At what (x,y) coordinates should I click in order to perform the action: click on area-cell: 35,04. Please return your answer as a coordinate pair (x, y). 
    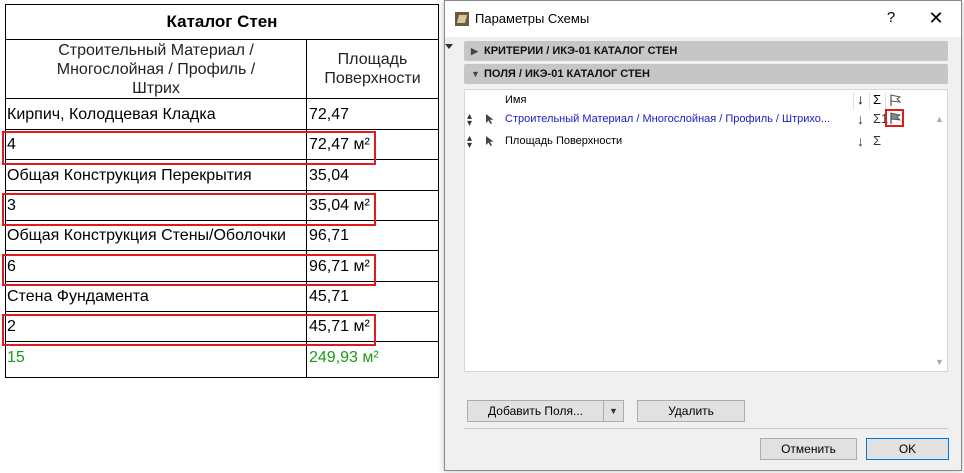
    Looking at the image, I should click on (329, 175).